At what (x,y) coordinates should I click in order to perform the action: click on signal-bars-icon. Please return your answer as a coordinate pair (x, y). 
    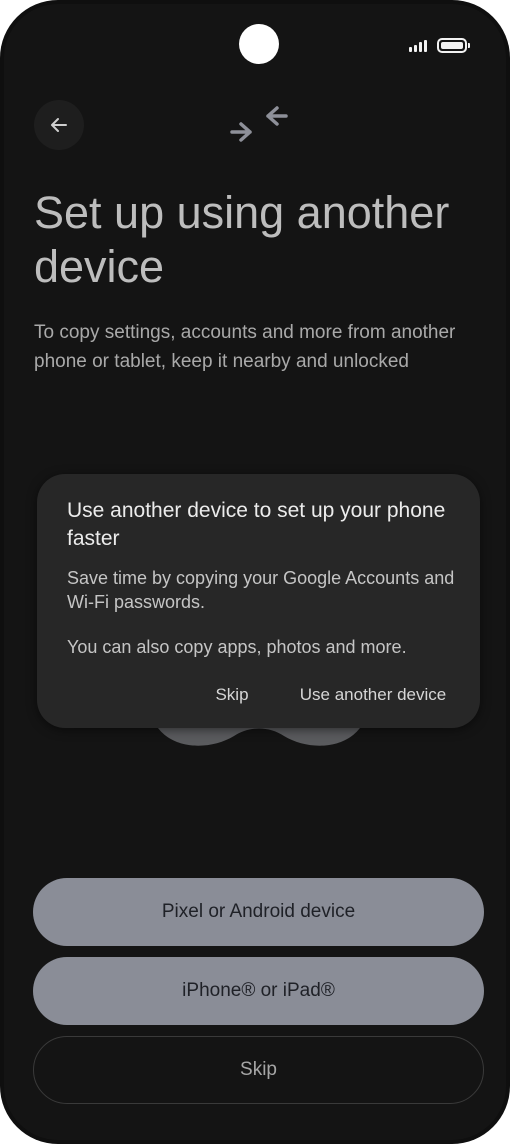
    Looking at the image, I should click on (420, 46).